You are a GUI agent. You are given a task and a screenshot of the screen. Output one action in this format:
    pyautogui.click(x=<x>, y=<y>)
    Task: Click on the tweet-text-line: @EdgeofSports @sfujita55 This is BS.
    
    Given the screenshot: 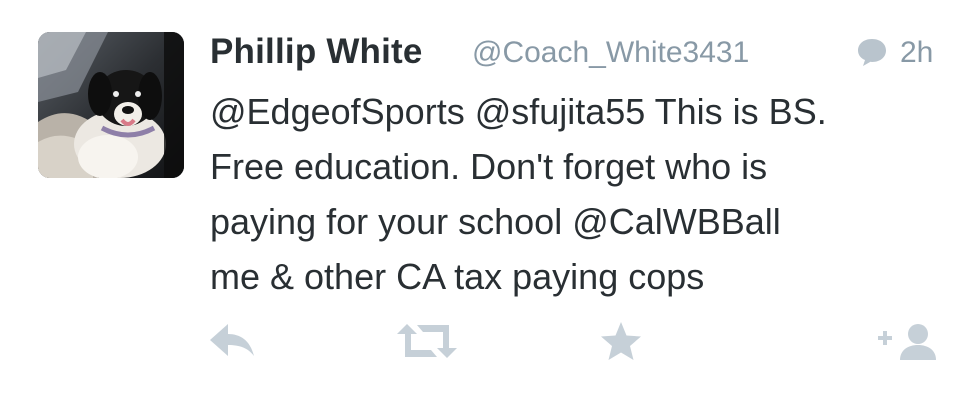 What is the action you would take?
    pyautogui.click(x=518, y=111)
    